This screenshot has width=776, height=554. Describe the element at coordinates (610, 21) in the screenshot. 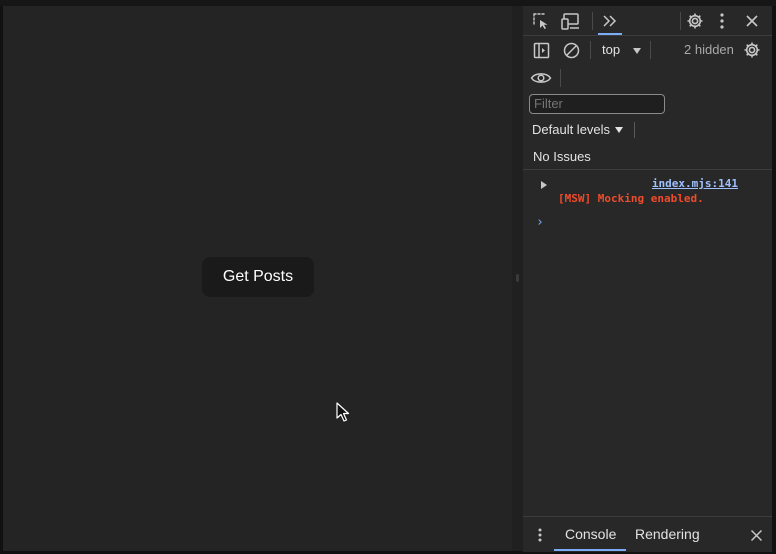

I see `chevron-double-right-icon` at that location.